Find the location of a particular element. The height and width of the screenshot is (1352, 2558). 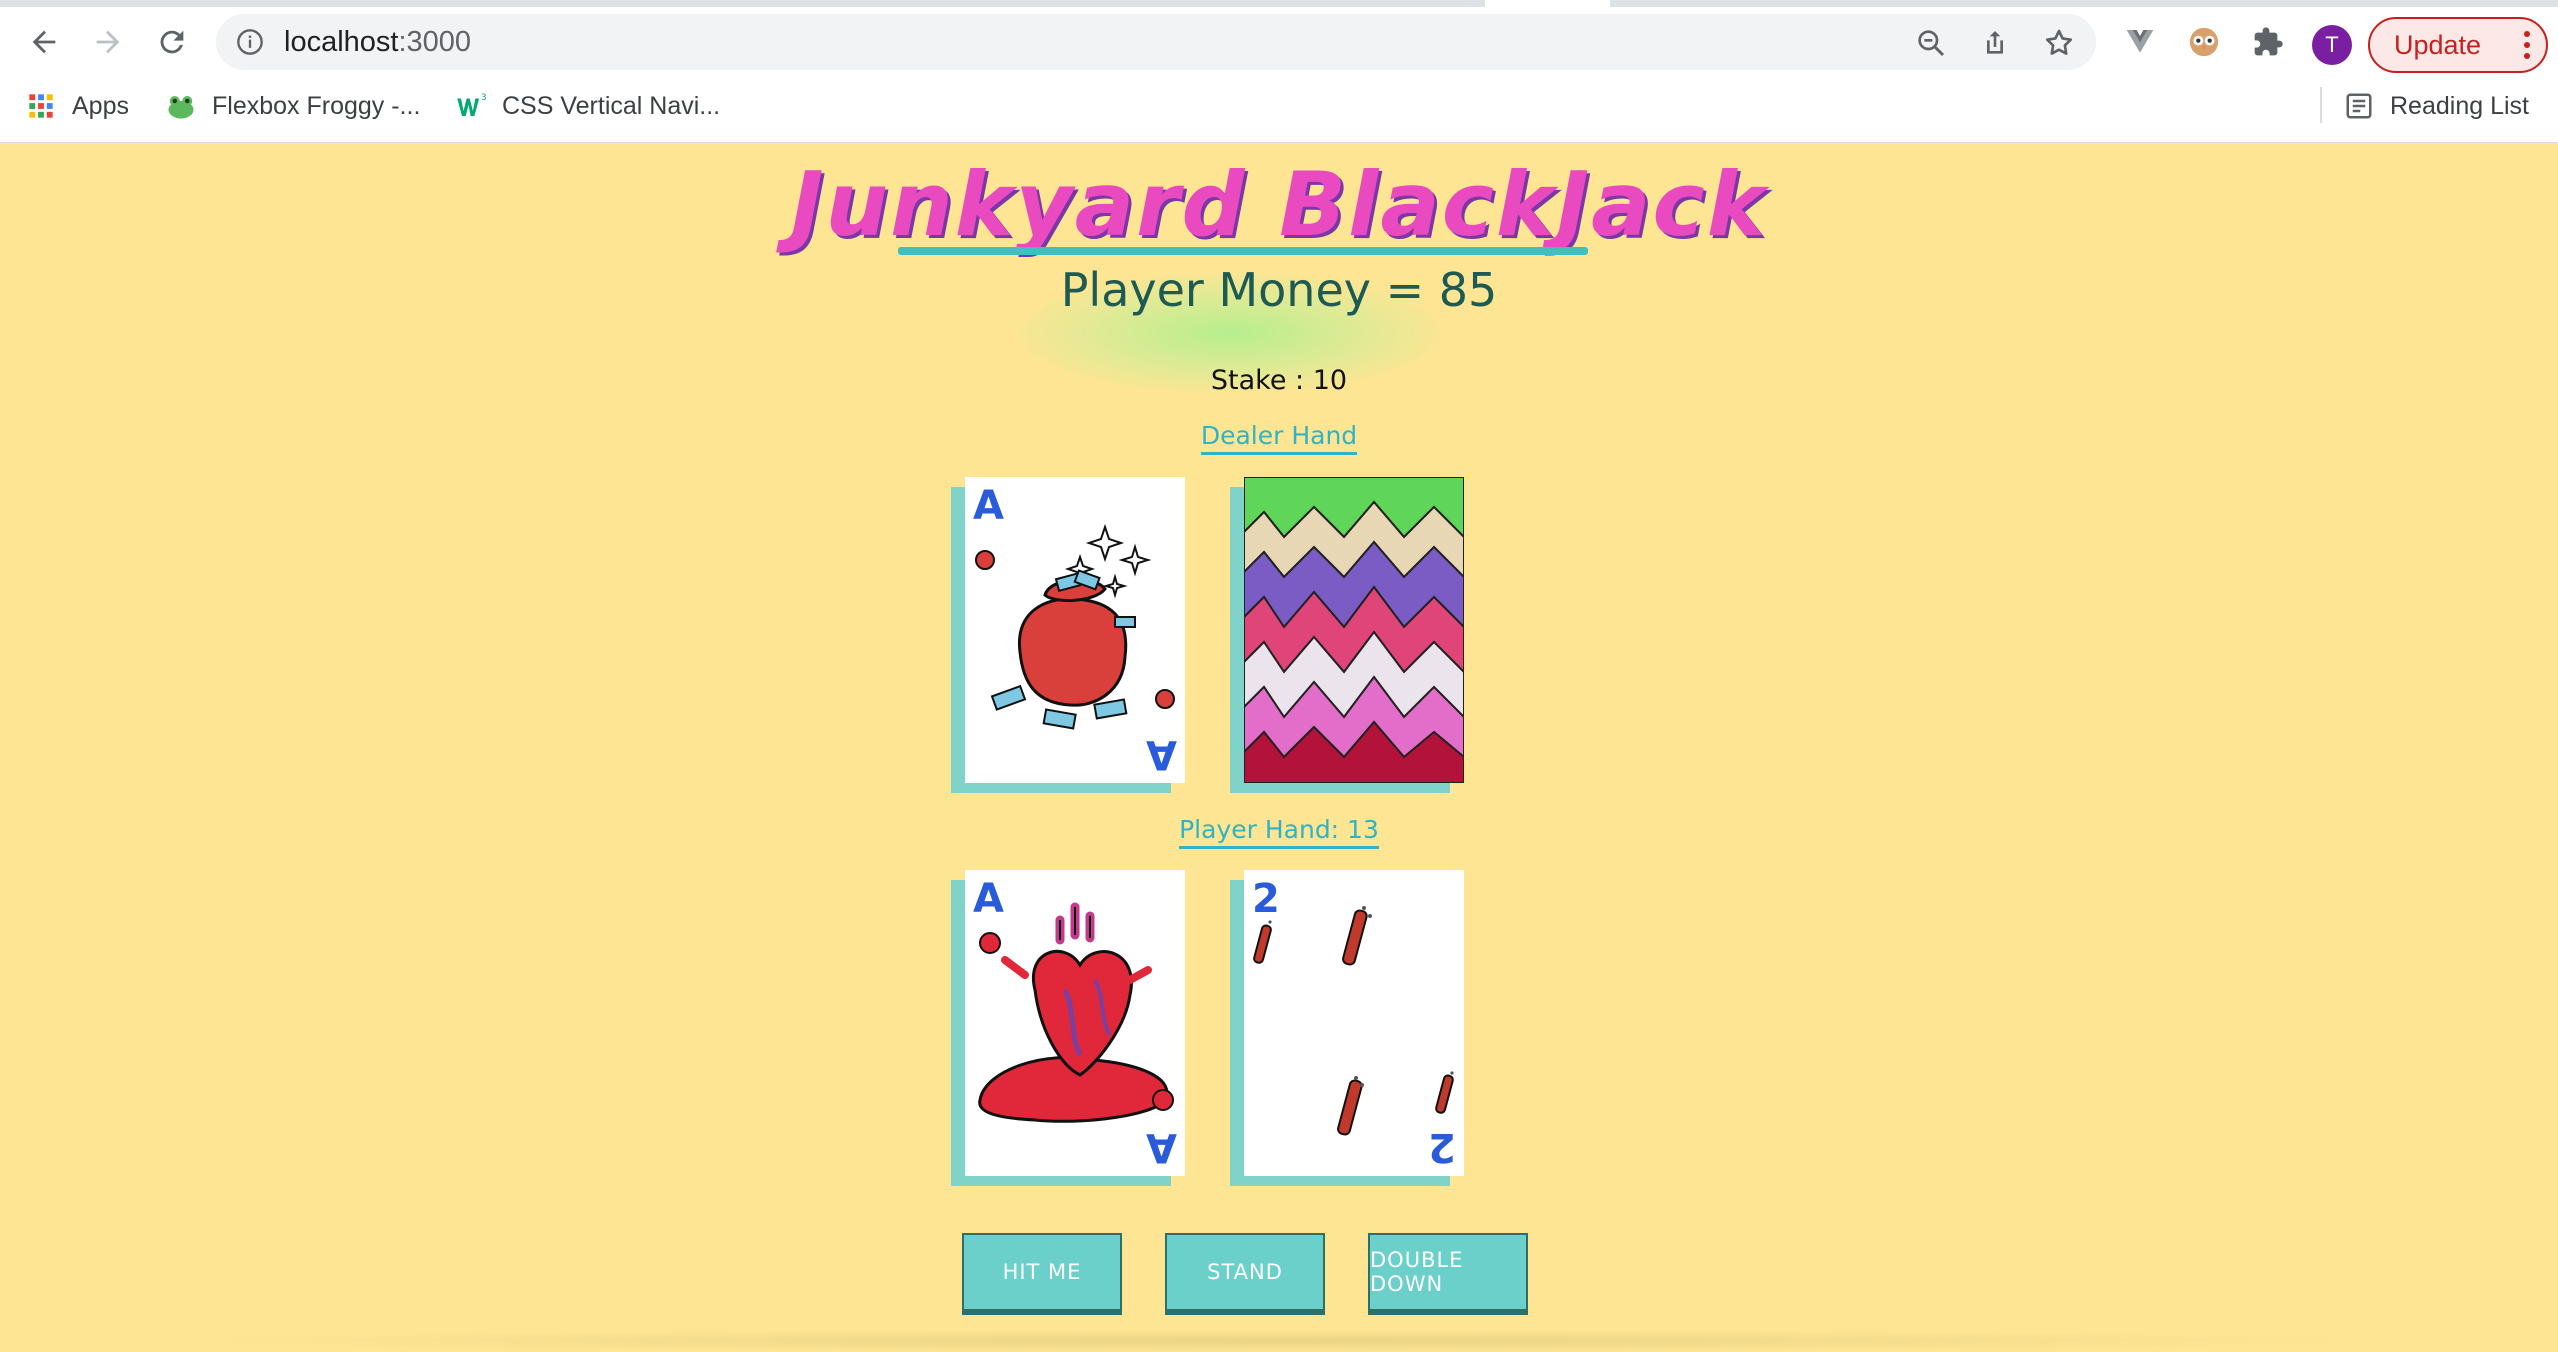

reading-list-button: Reading List is located at coordinates (2436, 106).